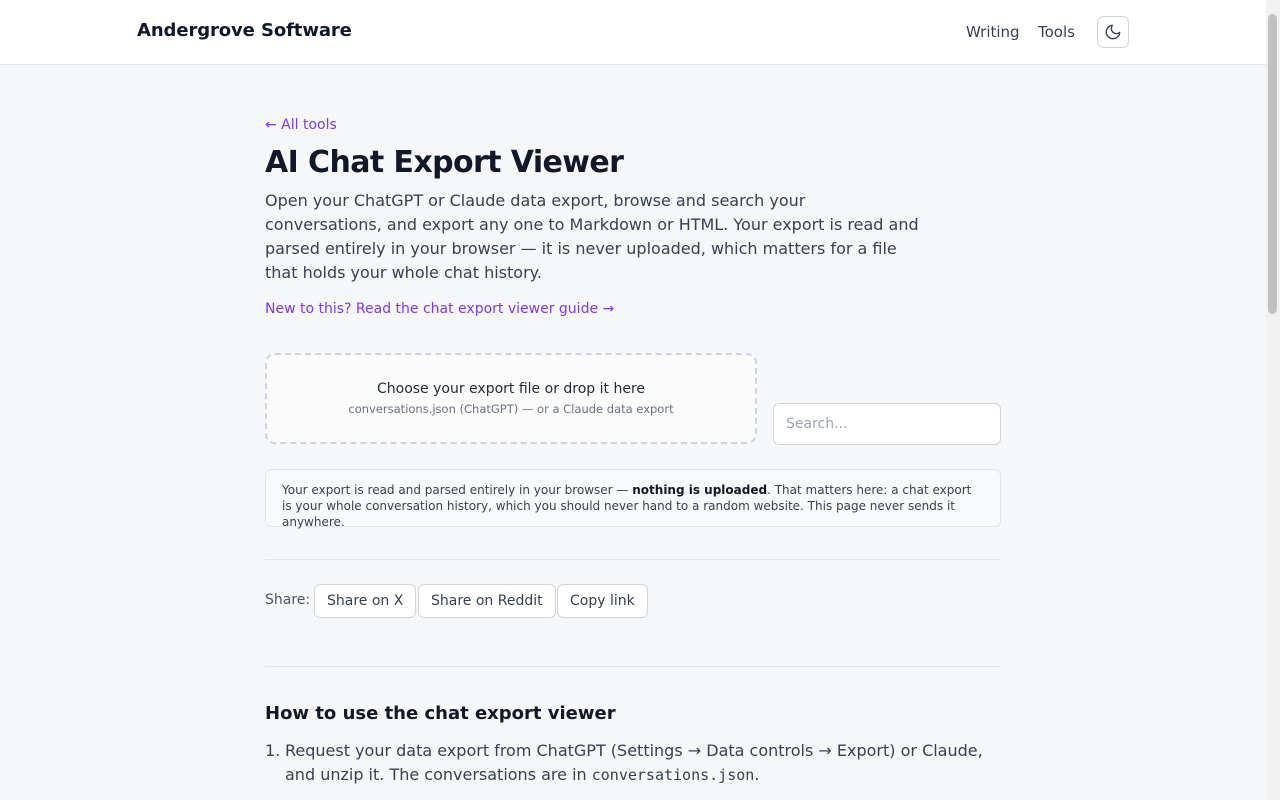  Describe the element at coordinates (1272, 164) in the screenshot. I see `scrollbar-thumb` at that location.